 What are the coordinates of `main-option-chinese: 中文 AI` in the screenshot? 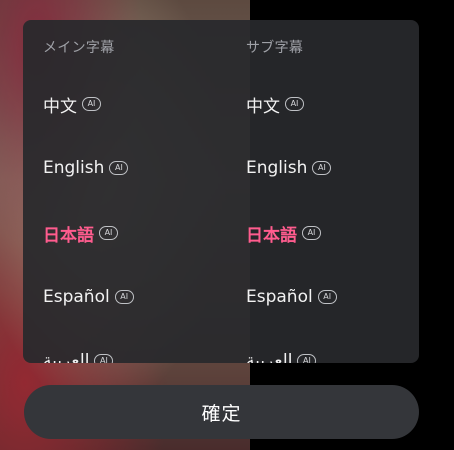 It's located at (72, 104).